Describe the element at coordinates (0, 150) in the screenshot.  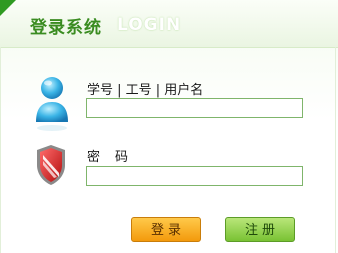
I see `panel-left-border` at that location.